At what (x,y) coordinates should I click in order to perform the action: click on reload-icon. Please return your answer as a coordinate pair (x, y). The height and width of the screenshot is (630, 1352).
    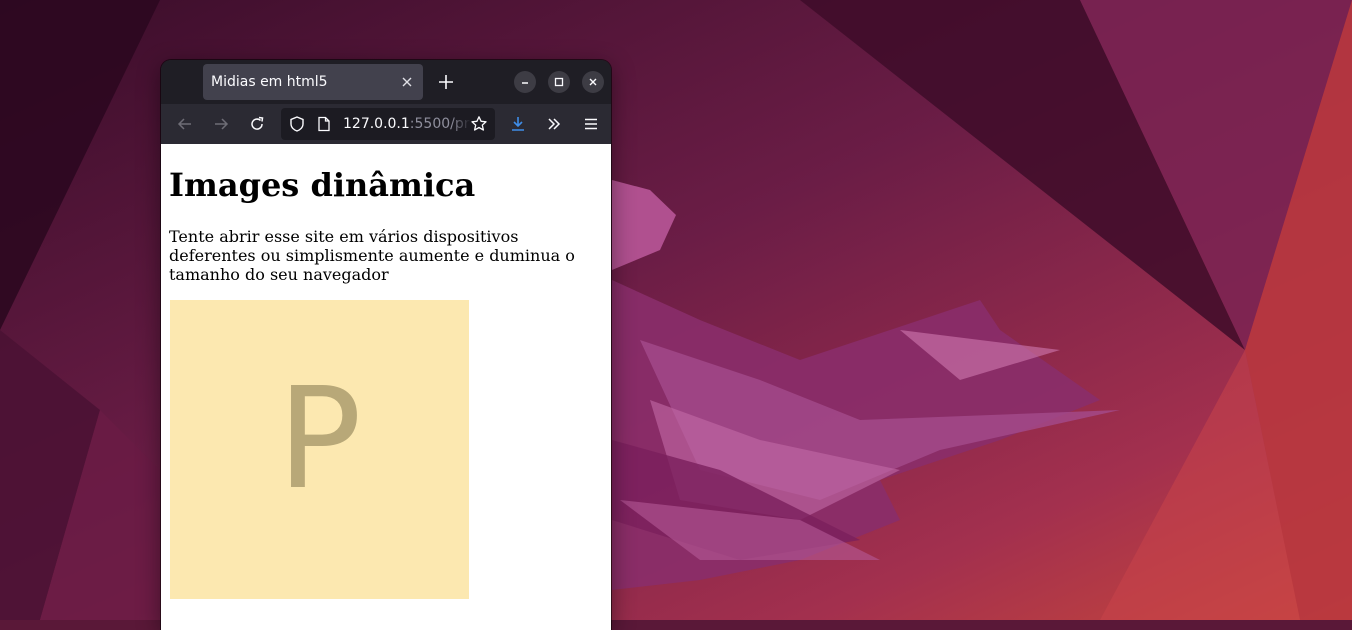
    Looking at the image, I should click on (257, 124).